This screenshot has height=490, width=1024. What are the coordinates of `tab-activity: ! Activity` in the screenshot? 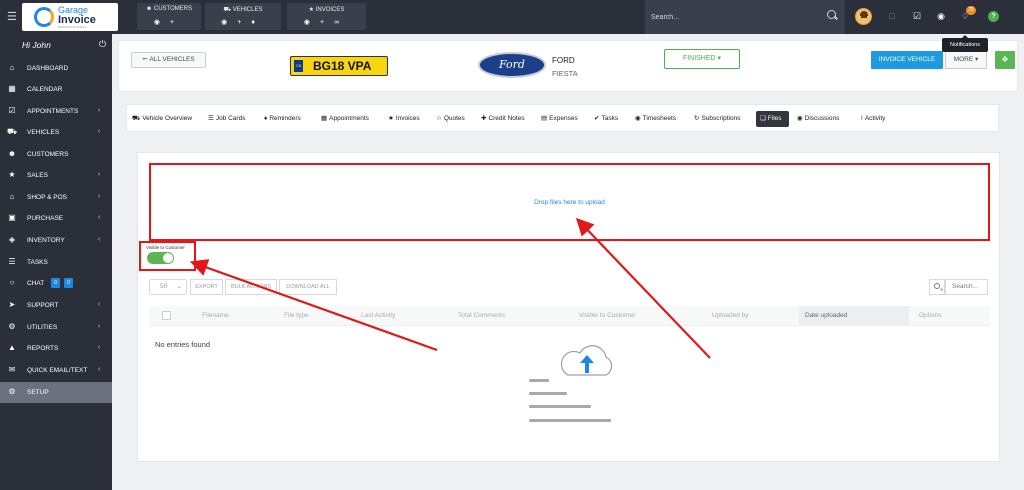 It's located at (873, 119).